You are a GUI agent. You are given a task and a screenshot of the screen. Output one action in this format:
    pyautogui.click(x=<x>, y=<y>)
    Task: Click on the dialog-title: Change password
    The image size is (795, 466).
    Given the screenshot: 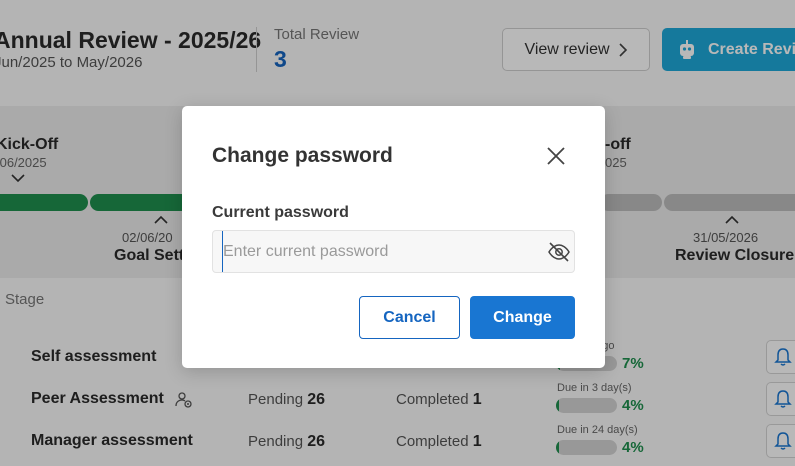 What is the action you would take?
    pyautogui.click(x=302, y=155)
    